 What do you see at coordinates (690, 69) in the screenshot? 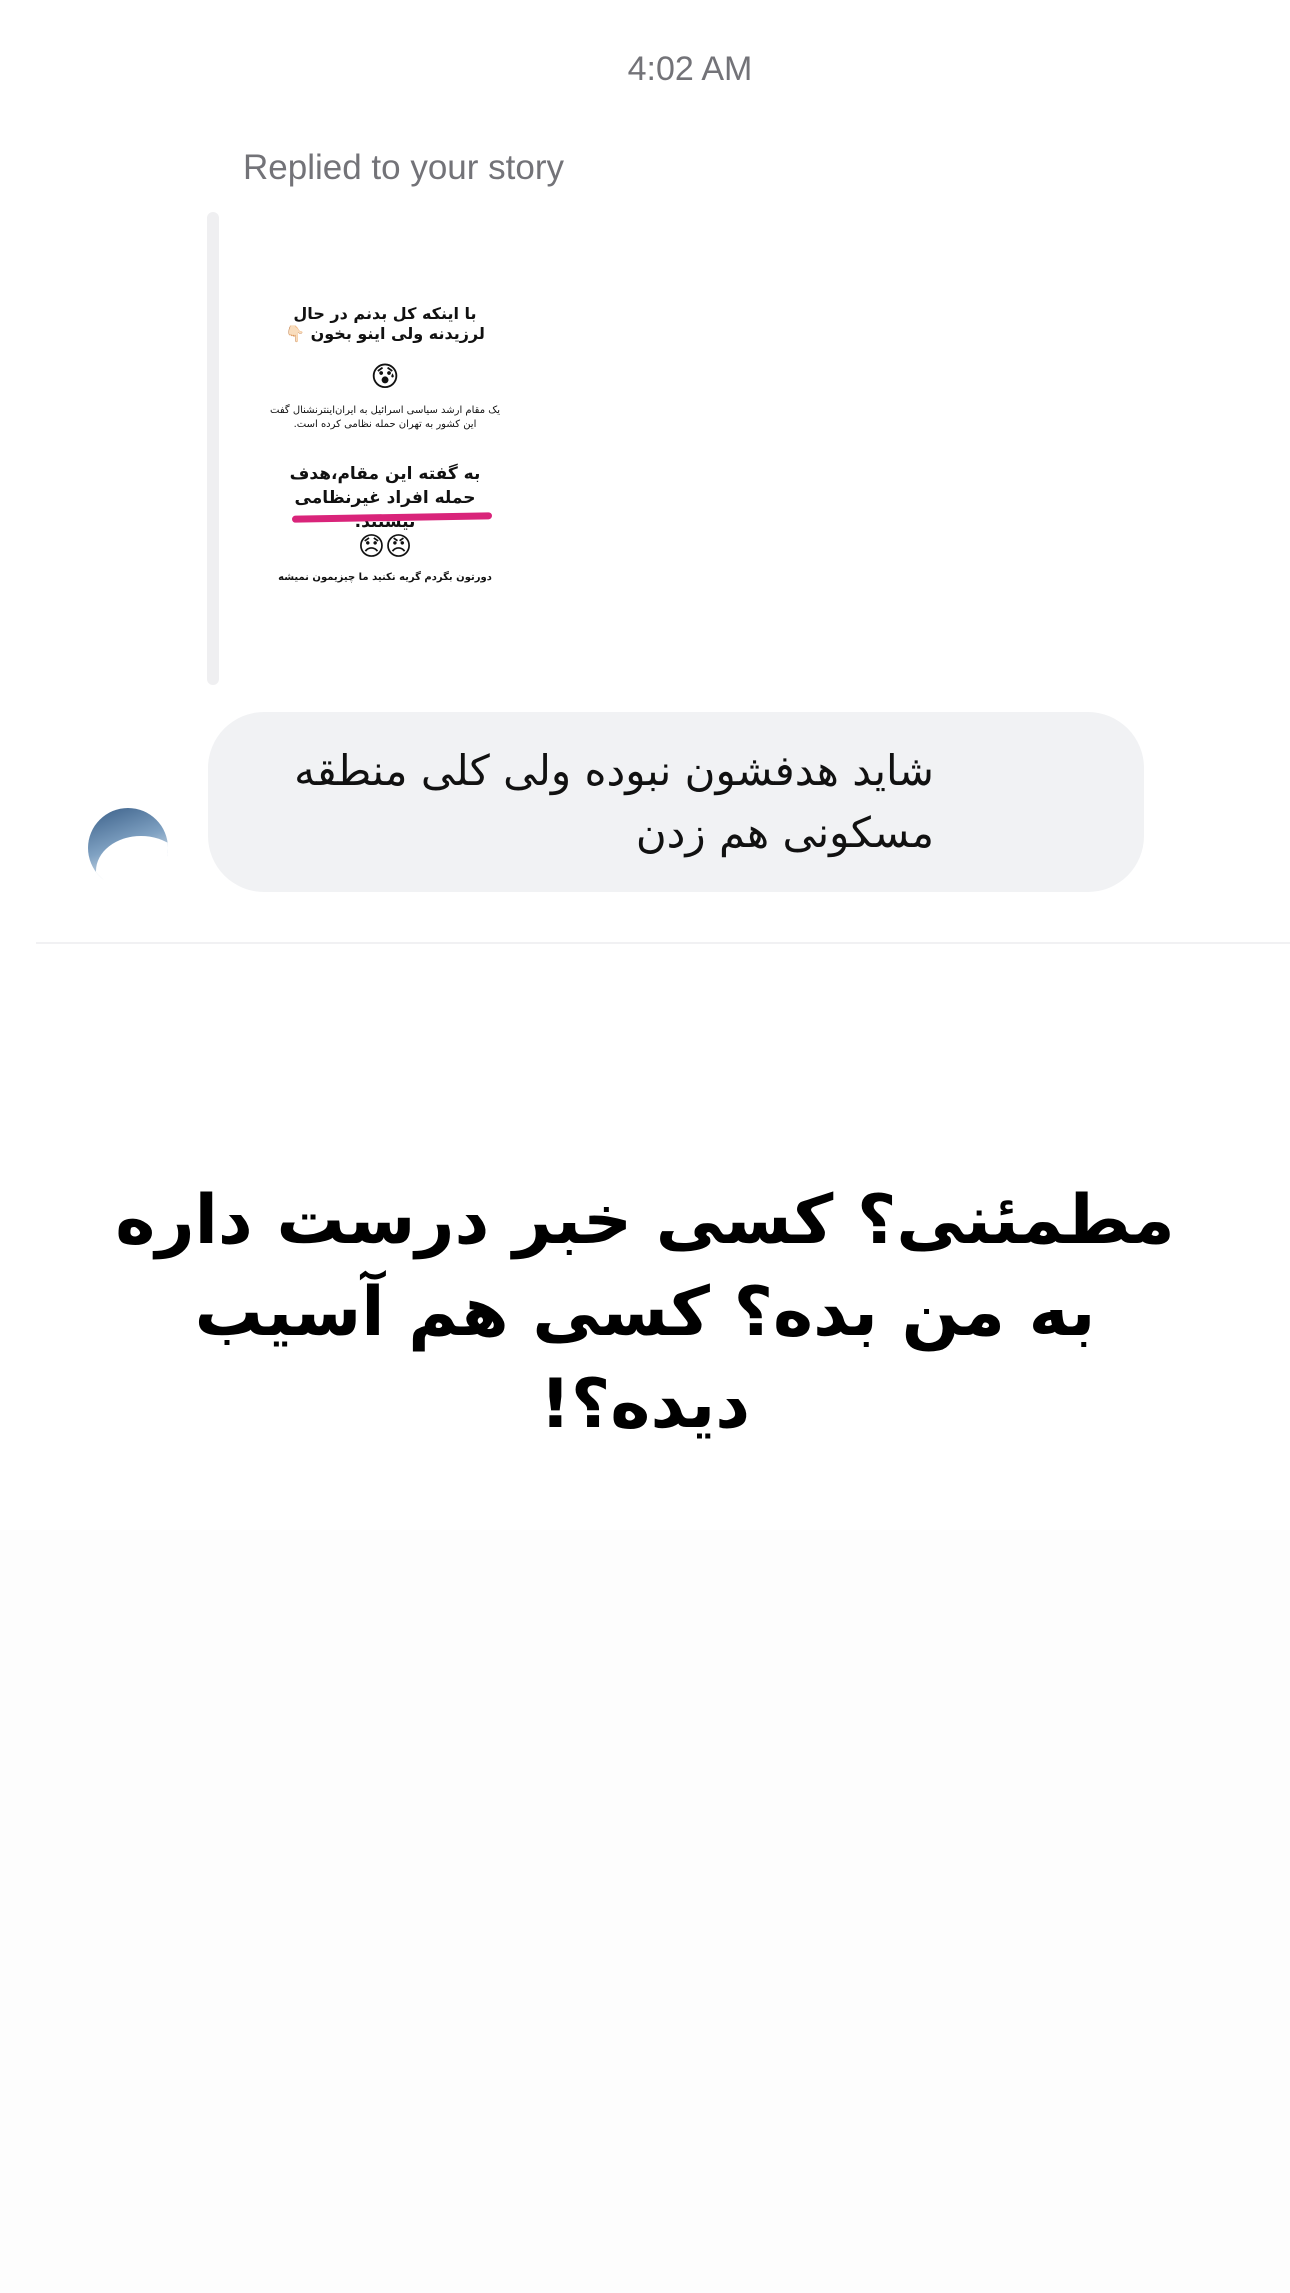
I see `message-timestamp: 4:02 AM` at bounding box center [690, 69].